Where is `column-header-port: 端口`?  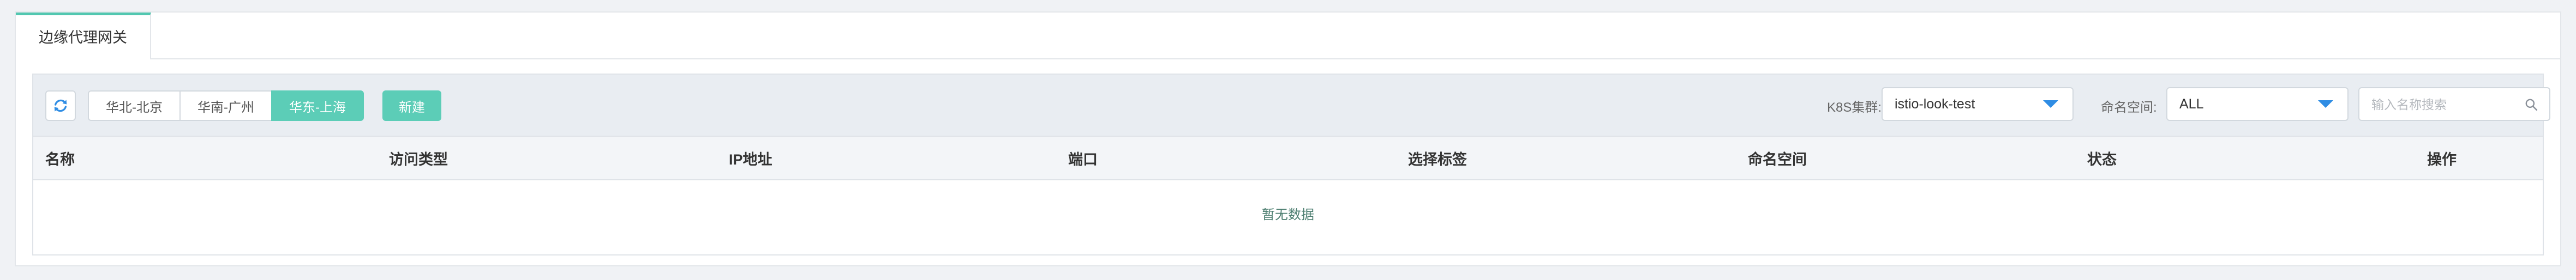
column-header-port: 端口 is located at coordinates (1083, 159).